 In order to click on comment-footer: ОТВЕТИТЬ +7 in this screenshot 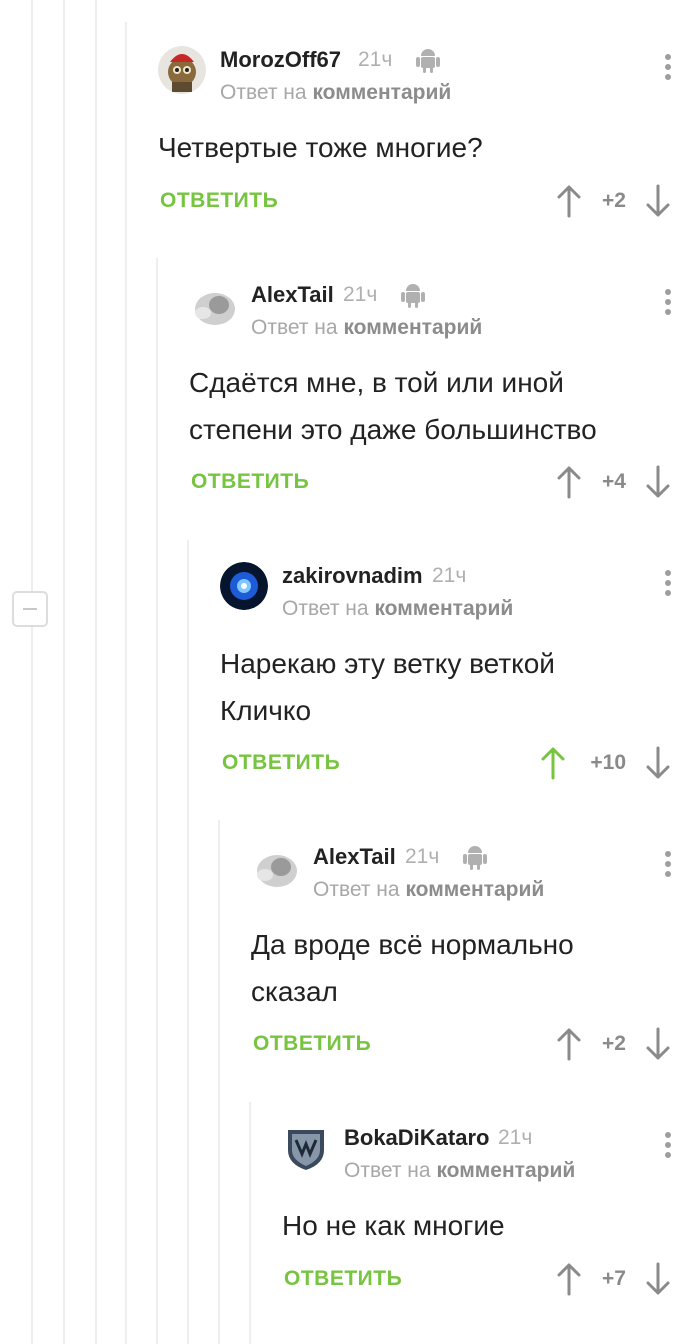, I will do `click(491, 1279)`.